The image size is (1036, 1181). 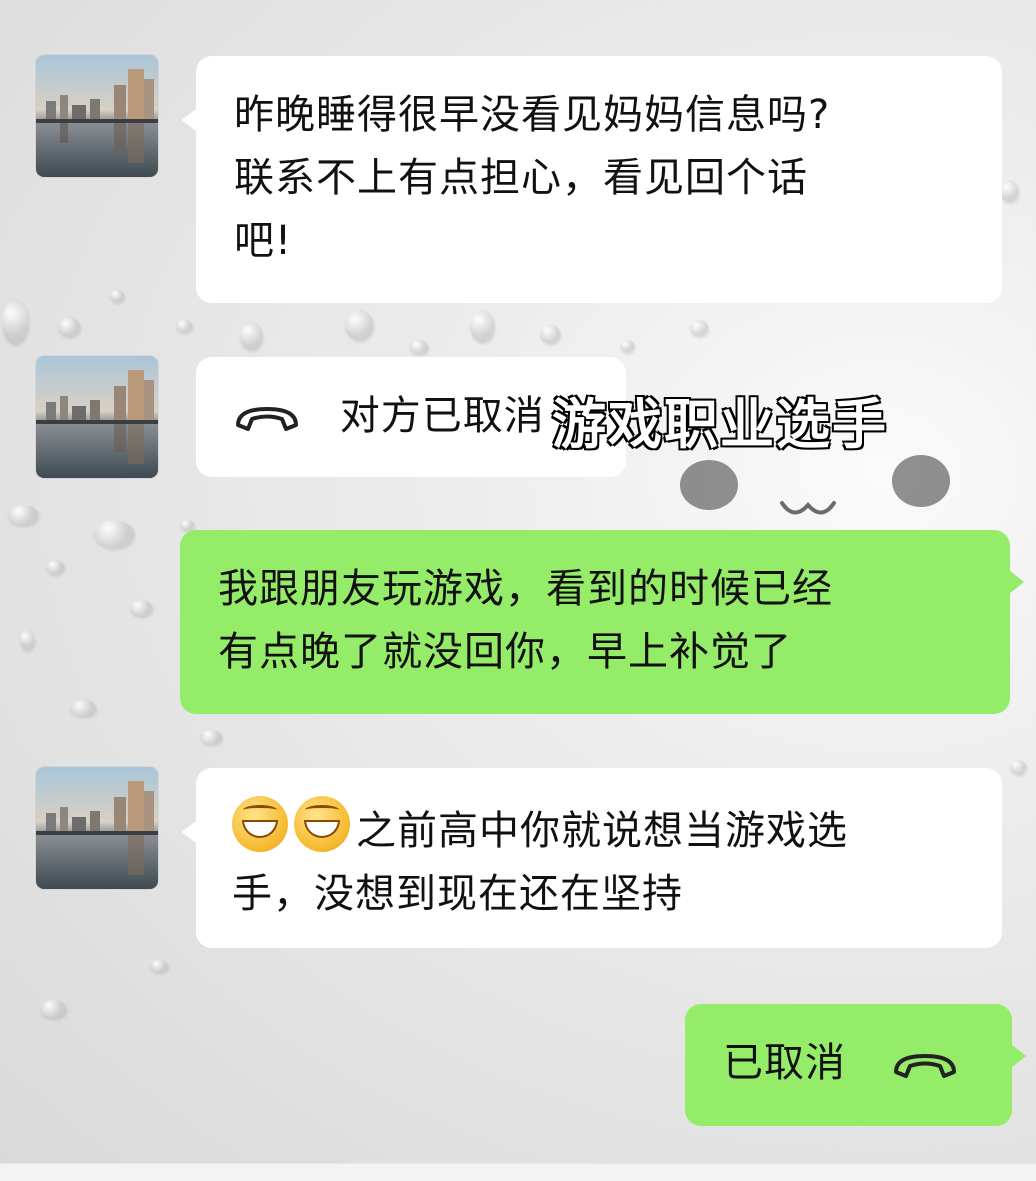 I want to click on message-bubble-received: 之前高中你就说想当游戏选 手，没想到现在还在坚持, so click(x=592, y=858).